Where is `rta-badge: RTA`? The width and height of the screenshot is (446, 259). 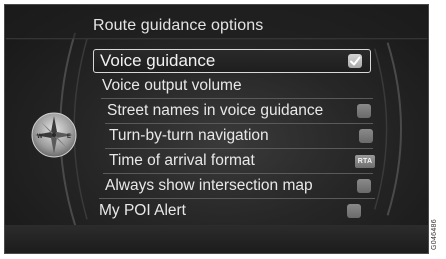 rta-badge: RTA is located at coordinates (365, 161).